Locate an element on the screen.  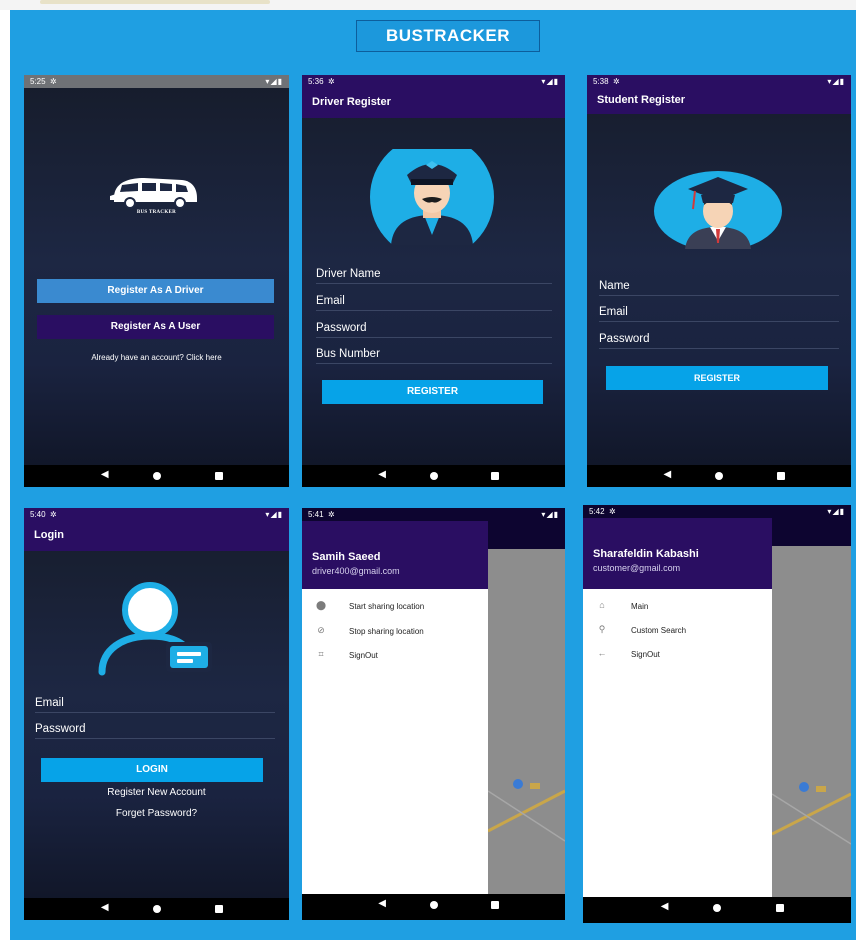
location-off-icon: ⊘ is located at coordinates (321, 630).